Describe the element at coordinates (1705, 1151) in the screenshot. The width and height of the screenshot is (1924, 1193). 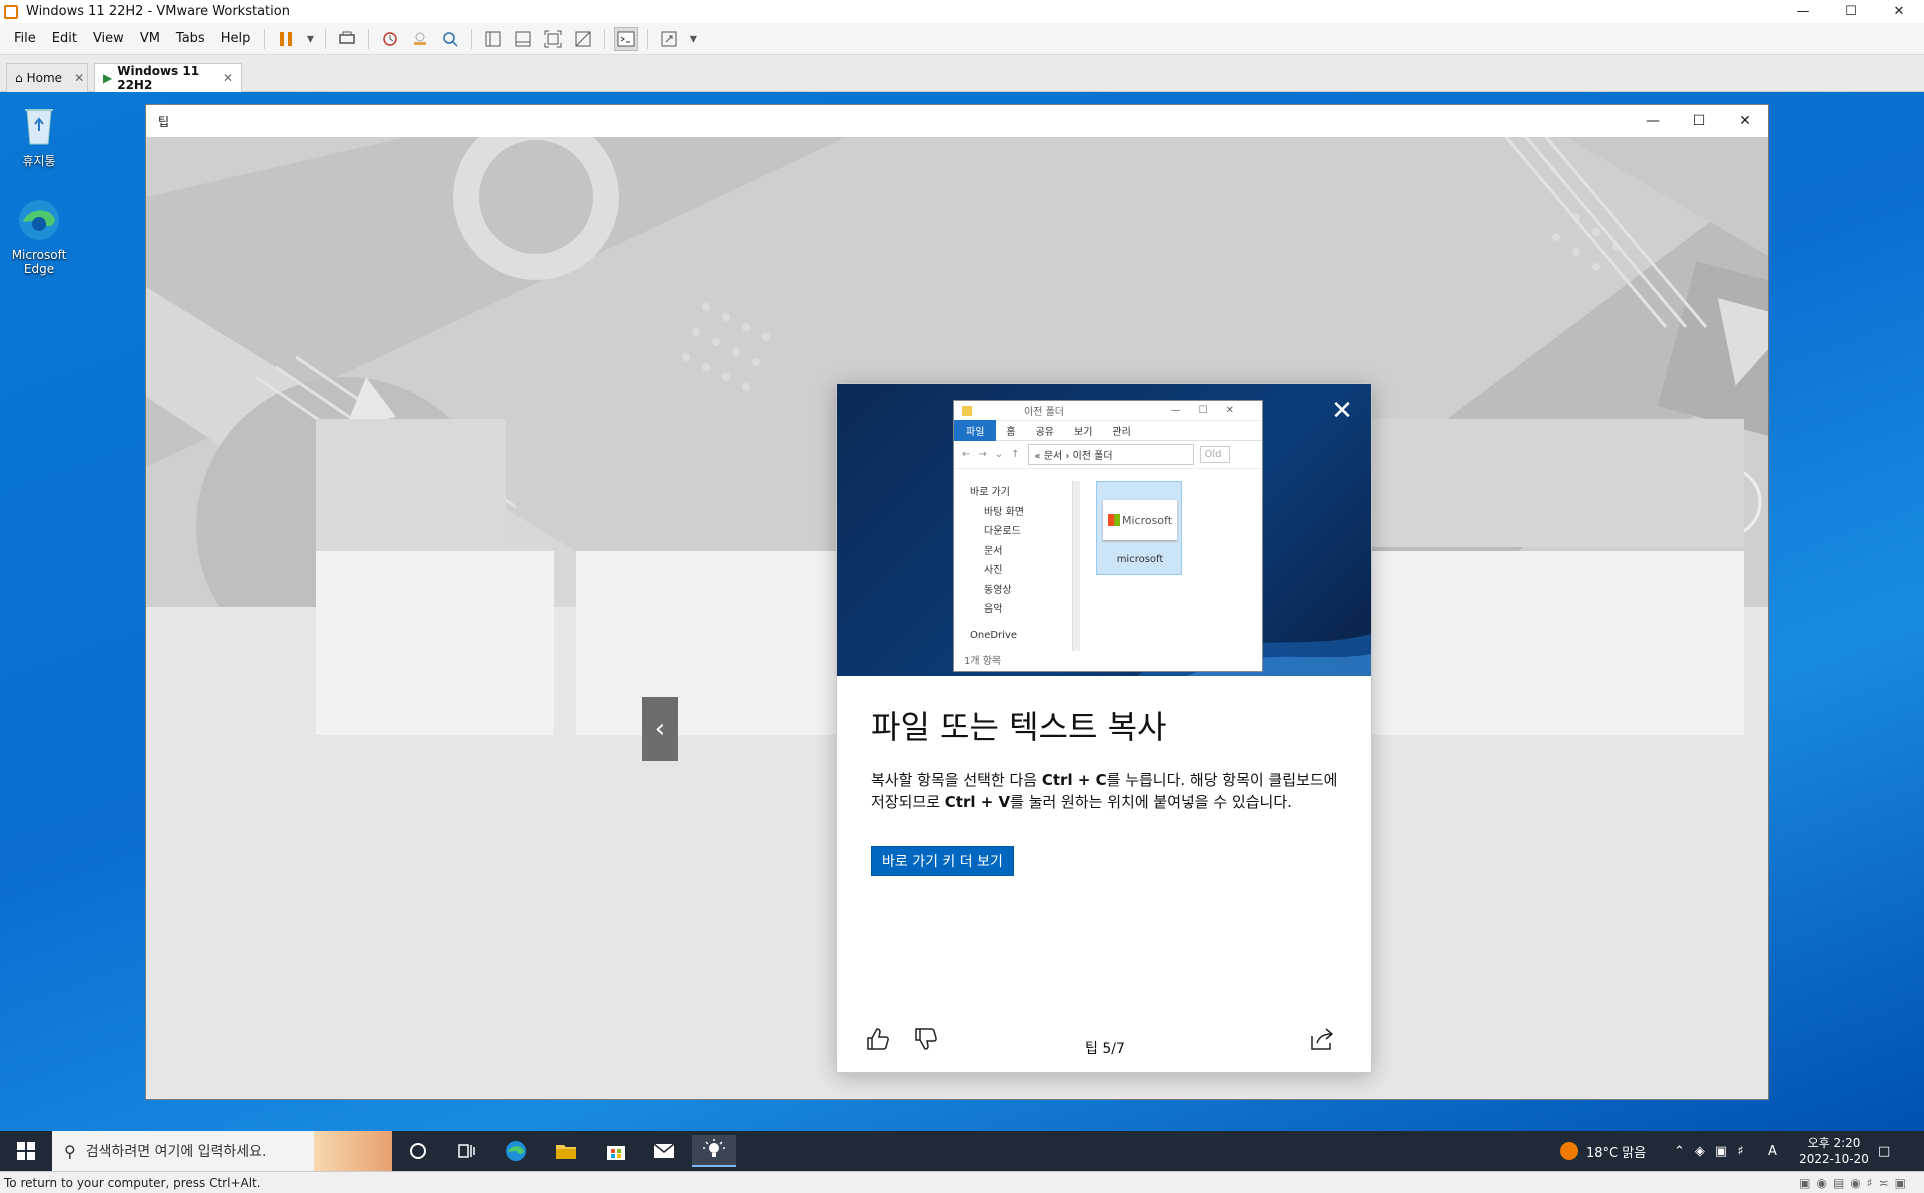
I see `meeting-icon: ◈` at that location.